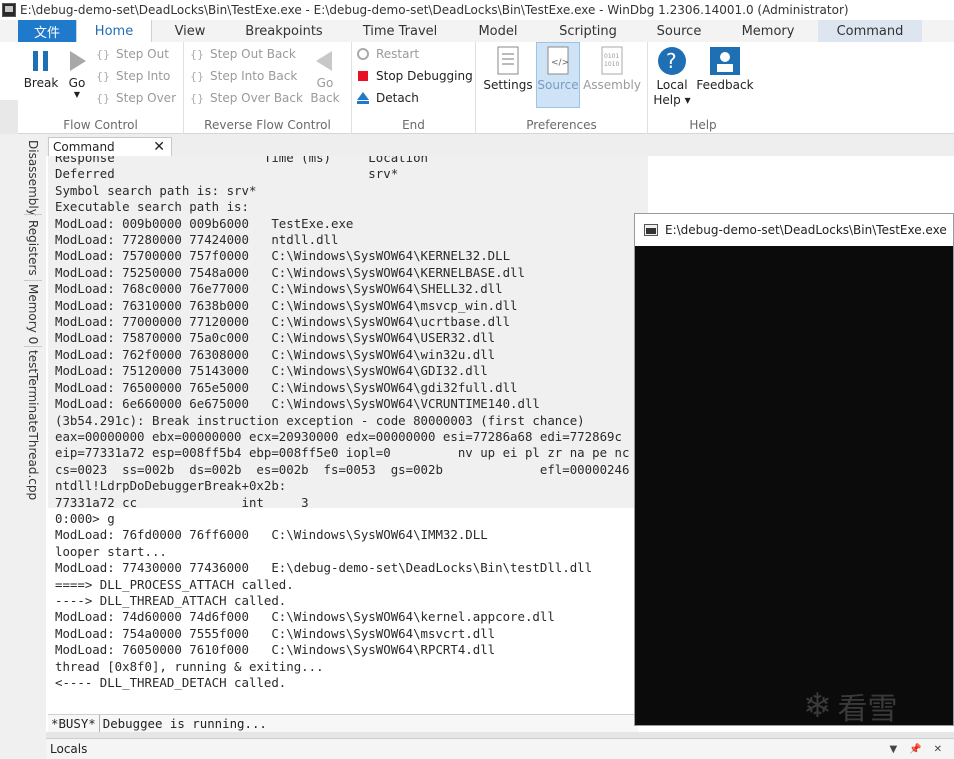  What do you see at coordinates (508, 69) in the screenshot?
I see `settings-button: Settings` at bounding box center [508, 69].